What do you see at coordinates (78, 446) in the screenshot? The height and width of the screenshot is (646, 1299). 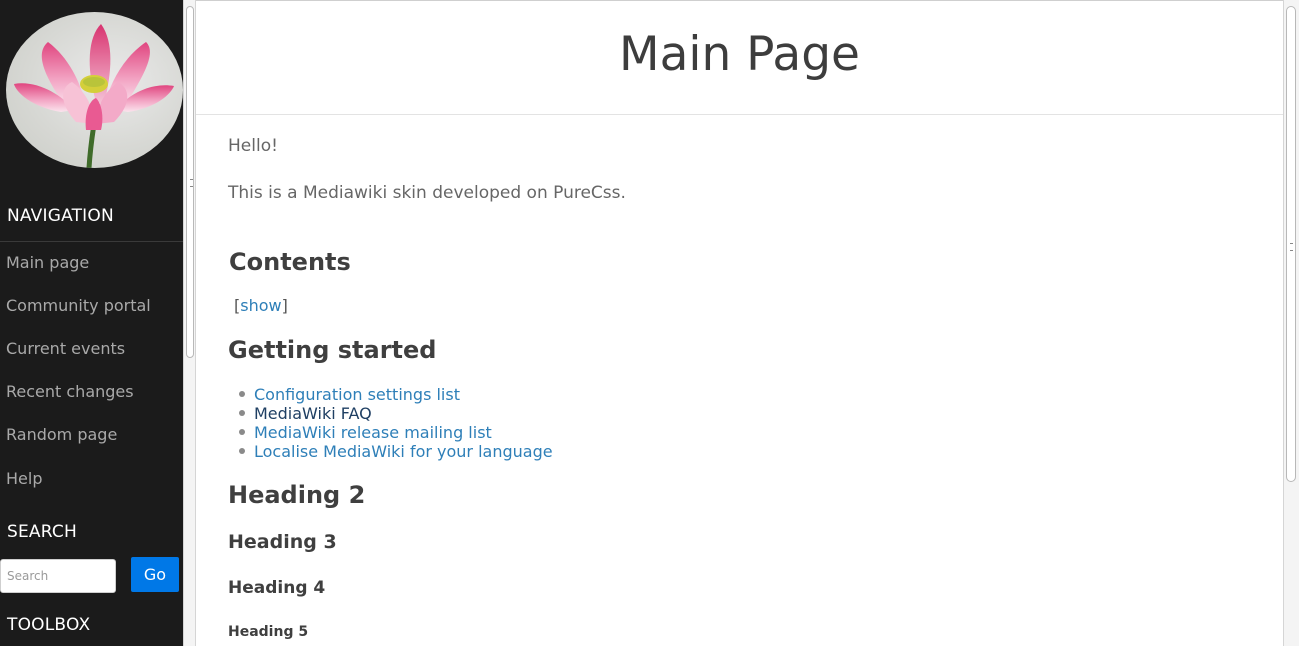 I see `nav-item-random-page: Random page` at bounding box center [78, 446].